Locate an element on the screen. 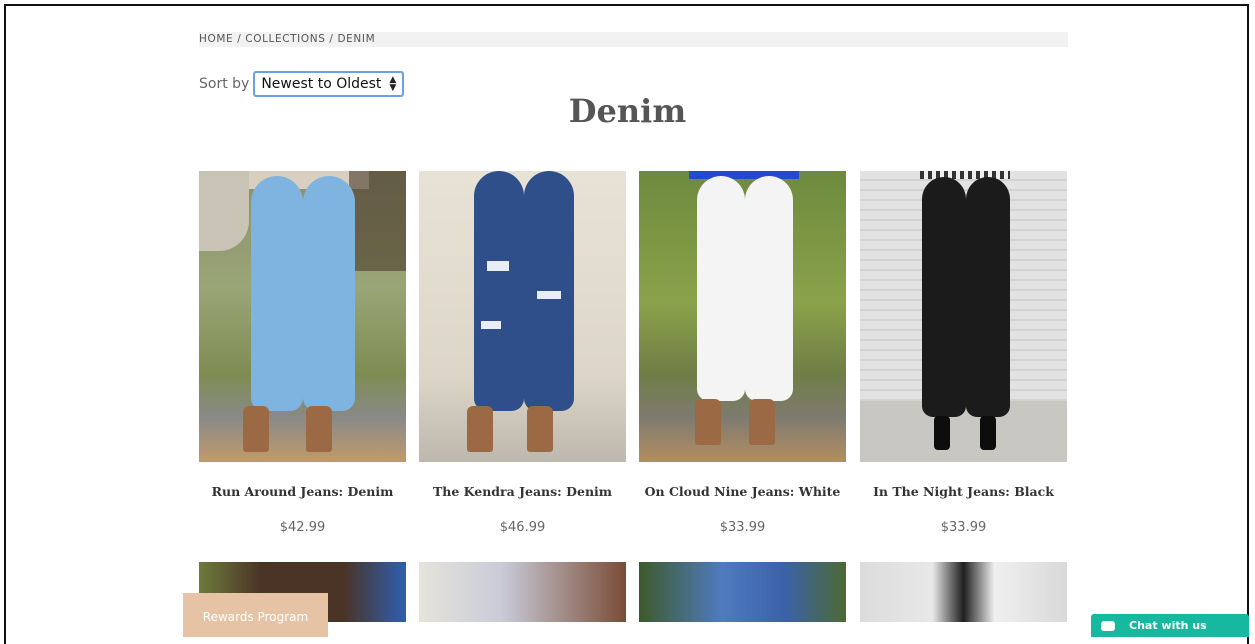  product-name: In The Night Jeans: Black is located at coordinates (963, 491).